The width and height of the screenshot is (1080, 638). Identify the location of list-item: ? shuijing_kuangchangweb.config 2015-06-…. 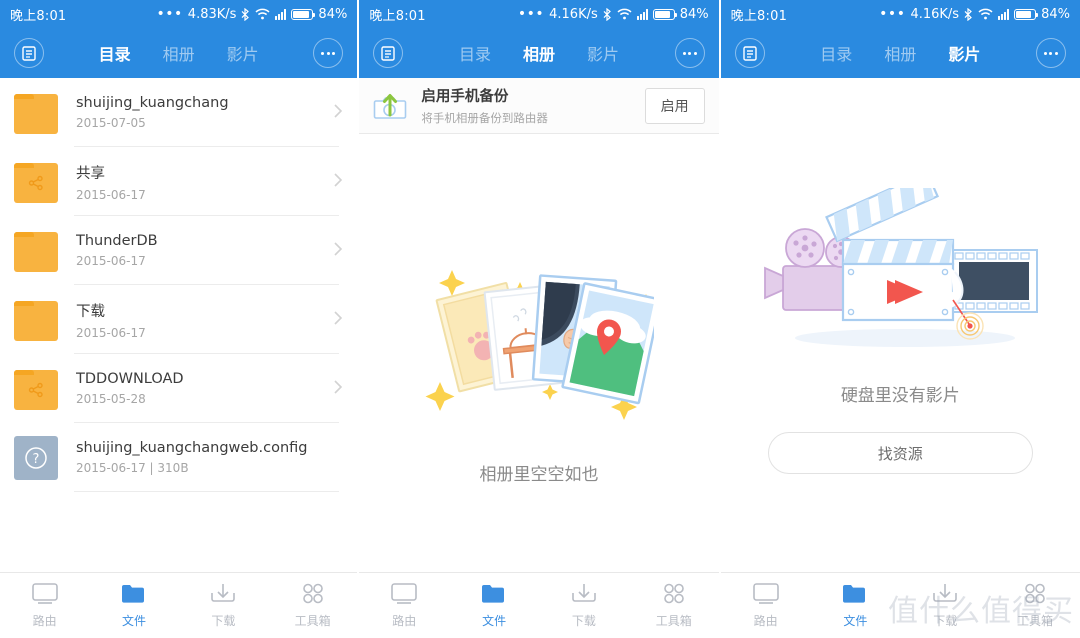
(178, 457).